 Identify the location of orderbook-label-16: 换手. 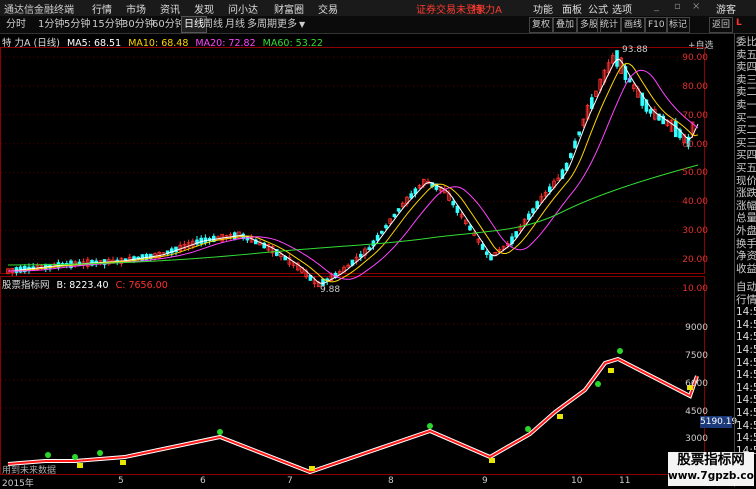
(746, 243).